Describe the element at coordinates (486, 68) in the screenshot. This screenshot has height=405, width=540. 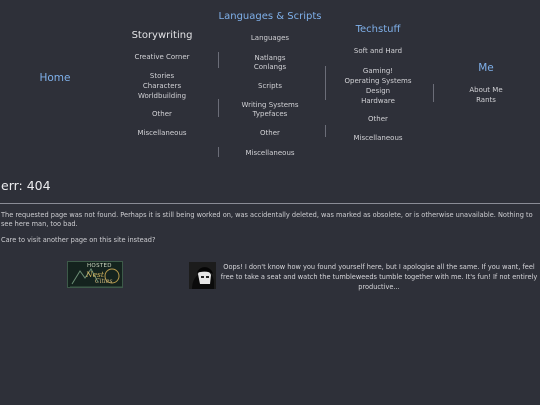
I see `nav-me-heading: Me` at that location.